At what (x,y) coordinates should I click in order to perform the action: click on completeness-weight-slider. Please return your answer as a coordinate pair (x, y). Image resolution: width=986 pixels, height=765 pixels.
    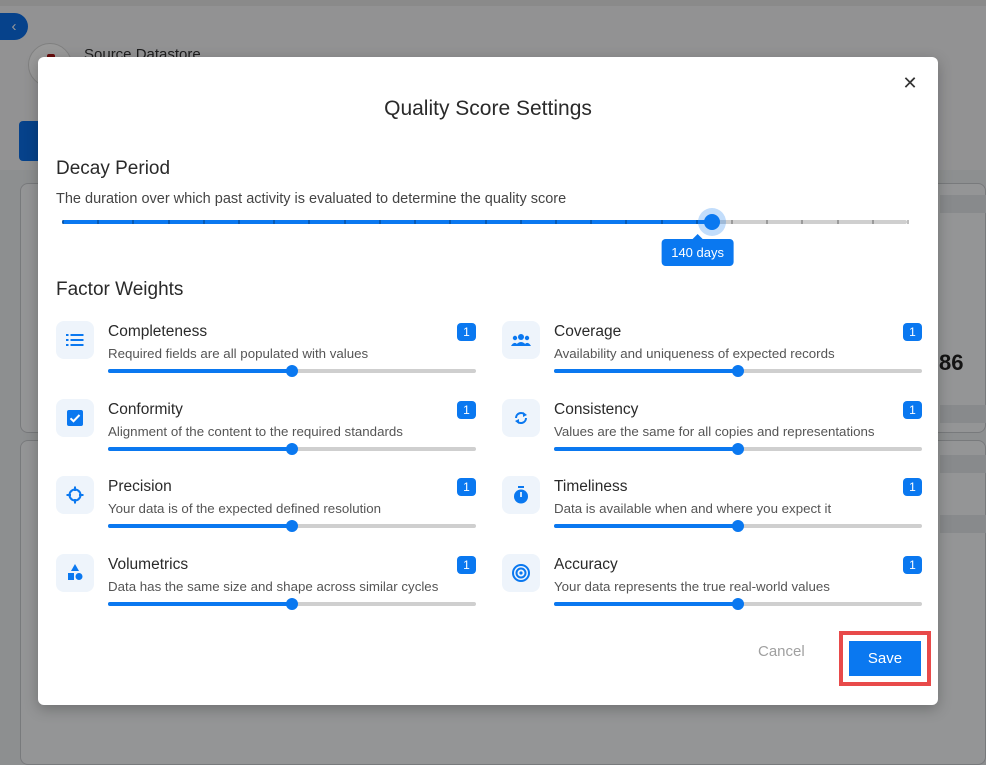
    Looking at the image, I should click on (292, 371).